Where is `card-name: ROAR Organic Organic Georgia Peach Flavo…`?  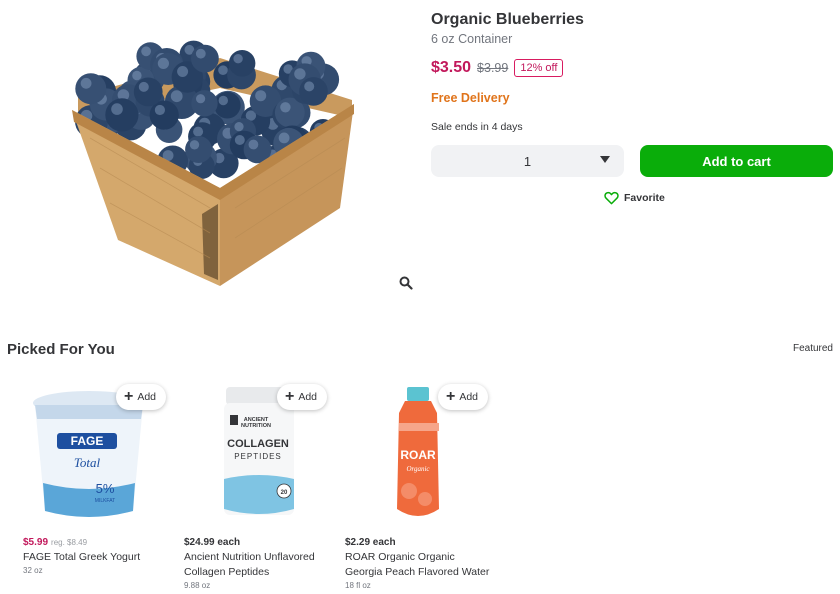
card-name: ROAR Organic Organic Georgia Peach Flavo… is located at coordinates (420, 565).